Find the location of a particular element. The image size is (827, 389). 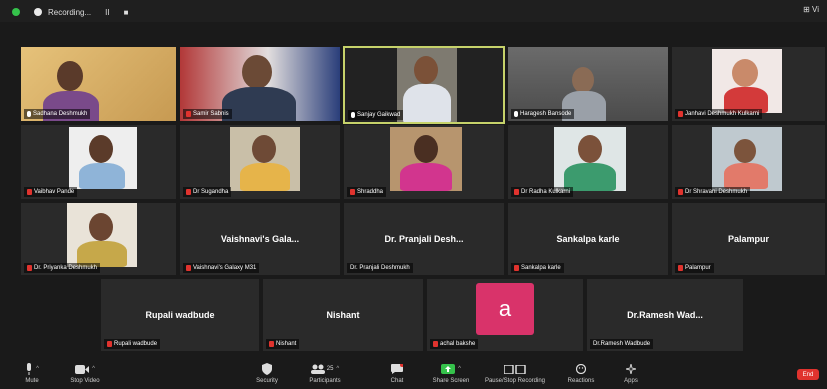

participant-tile: Dr Sugandha is located at coordinates (260, 162).